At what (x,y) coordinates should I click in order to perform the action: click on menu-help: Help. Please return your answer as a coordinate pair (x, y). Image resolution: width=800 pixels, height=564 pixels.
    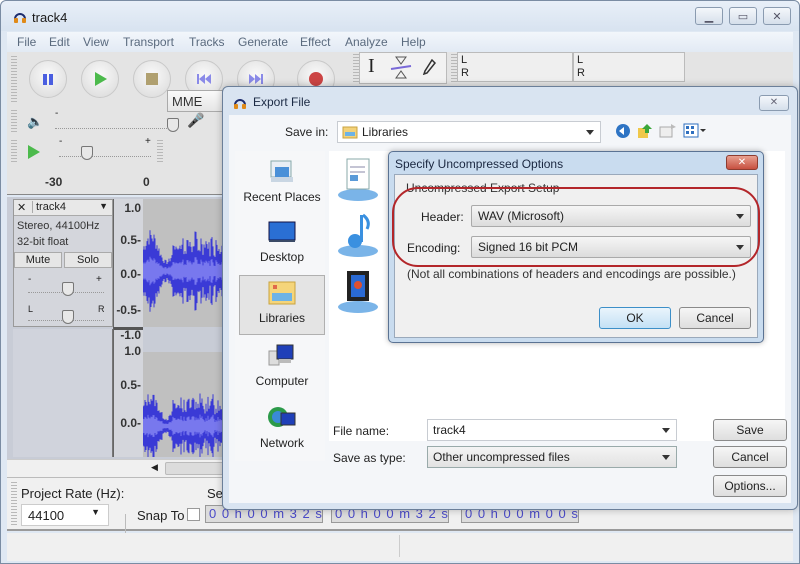
    Looking at the image, I should click on (413, 42).